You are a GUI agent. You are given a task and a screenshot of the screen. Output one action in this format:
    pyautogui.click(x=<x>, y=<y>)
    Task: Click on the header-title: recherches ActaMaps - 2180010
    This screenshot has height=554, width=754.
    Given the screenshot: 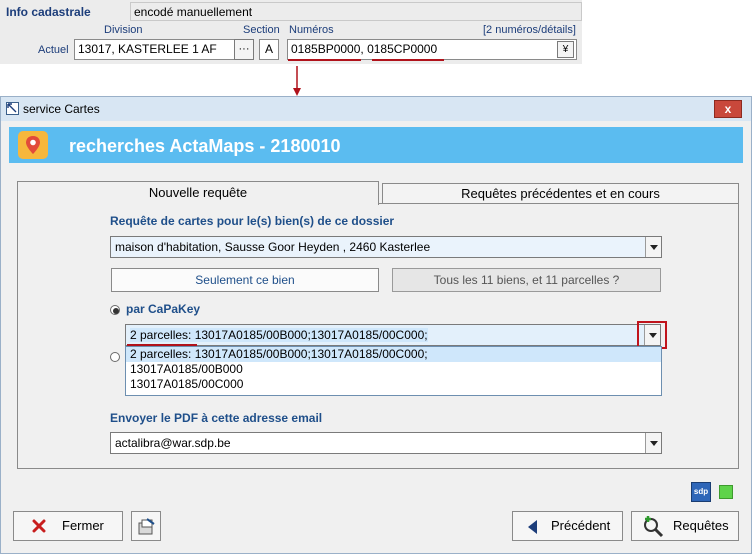 What is the action you would take?
    pyautogui.click(x=205, y=146)
    